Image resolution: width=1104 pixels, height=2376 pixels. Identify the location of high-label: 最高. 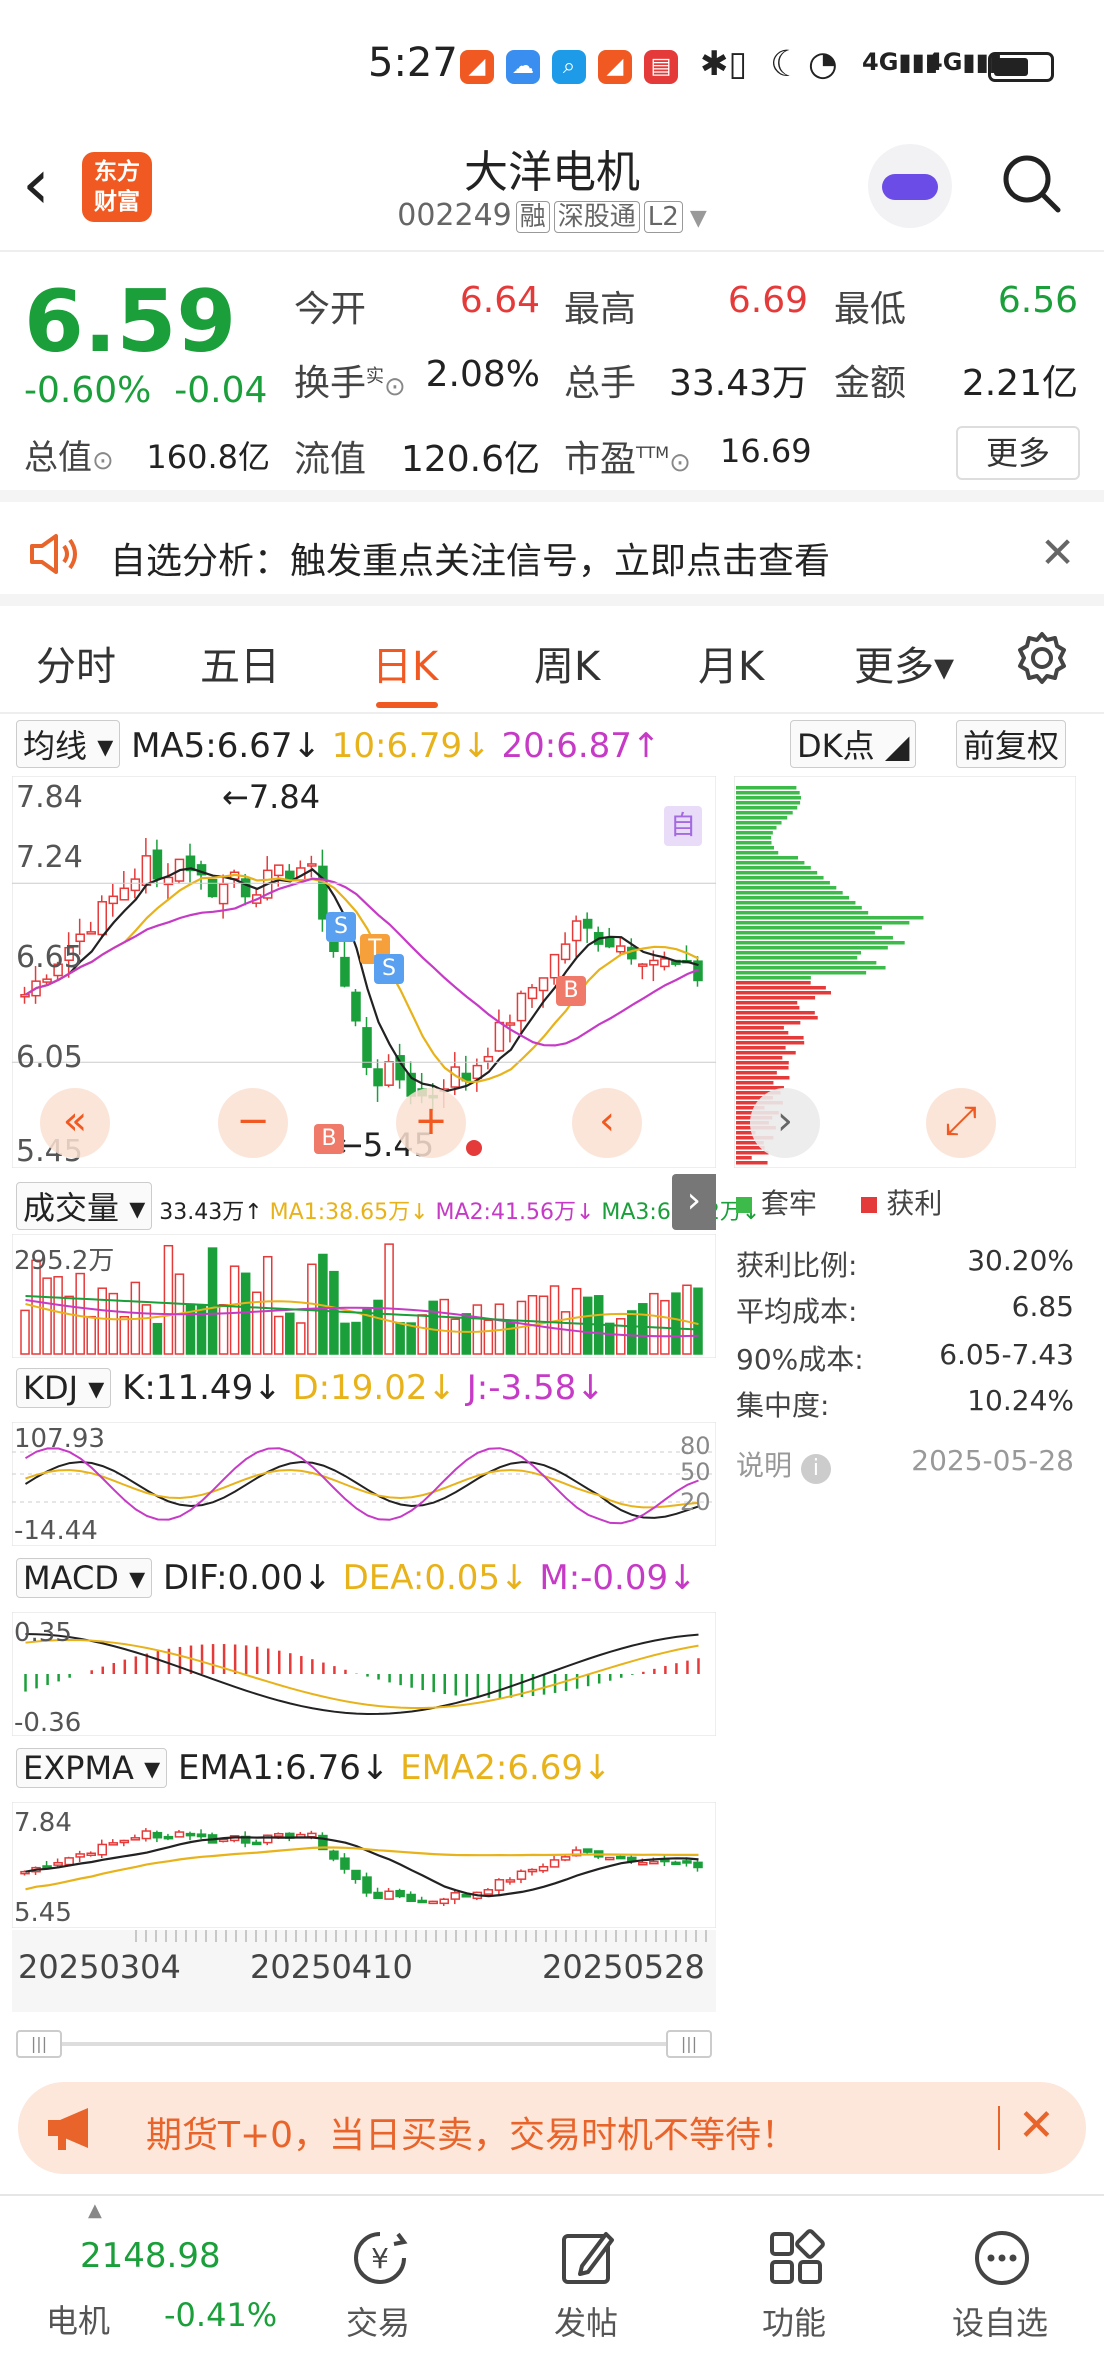
(600, 309).